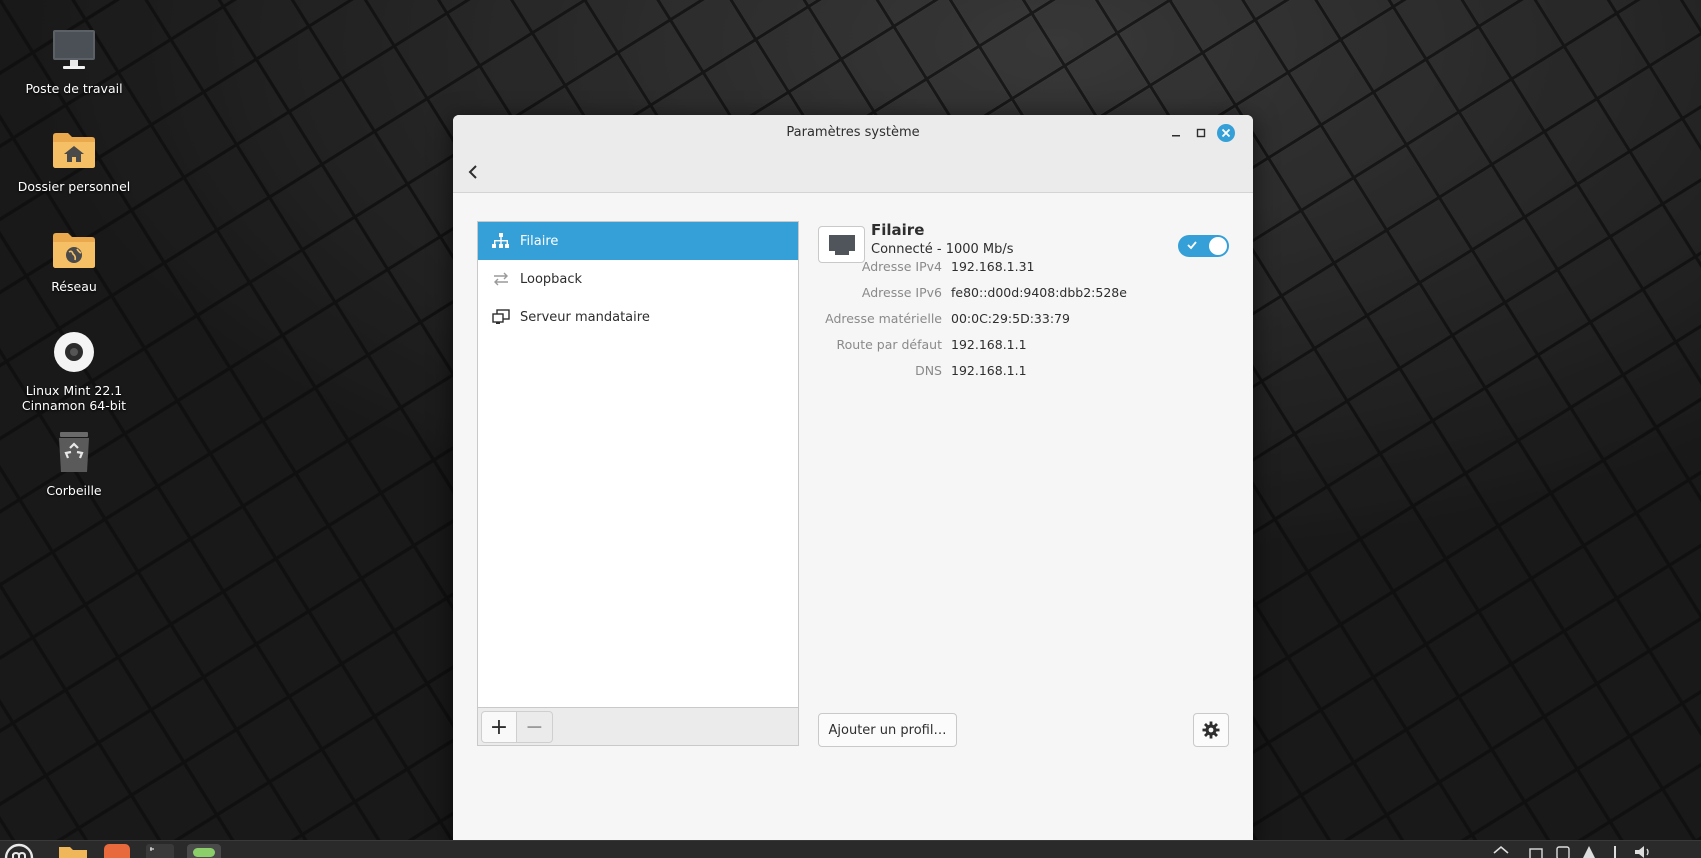 The image size is (1701, 858). I want to click on list-item-label: Filaire, so click(539, 241).